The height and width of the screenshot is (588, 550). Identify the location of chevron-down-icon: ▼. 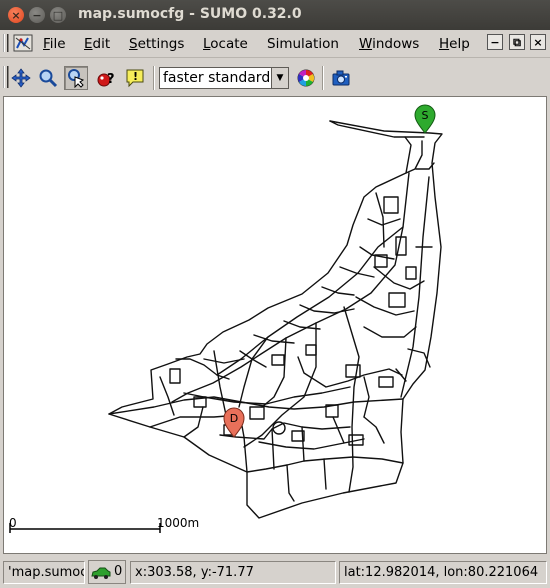
(279, 78).